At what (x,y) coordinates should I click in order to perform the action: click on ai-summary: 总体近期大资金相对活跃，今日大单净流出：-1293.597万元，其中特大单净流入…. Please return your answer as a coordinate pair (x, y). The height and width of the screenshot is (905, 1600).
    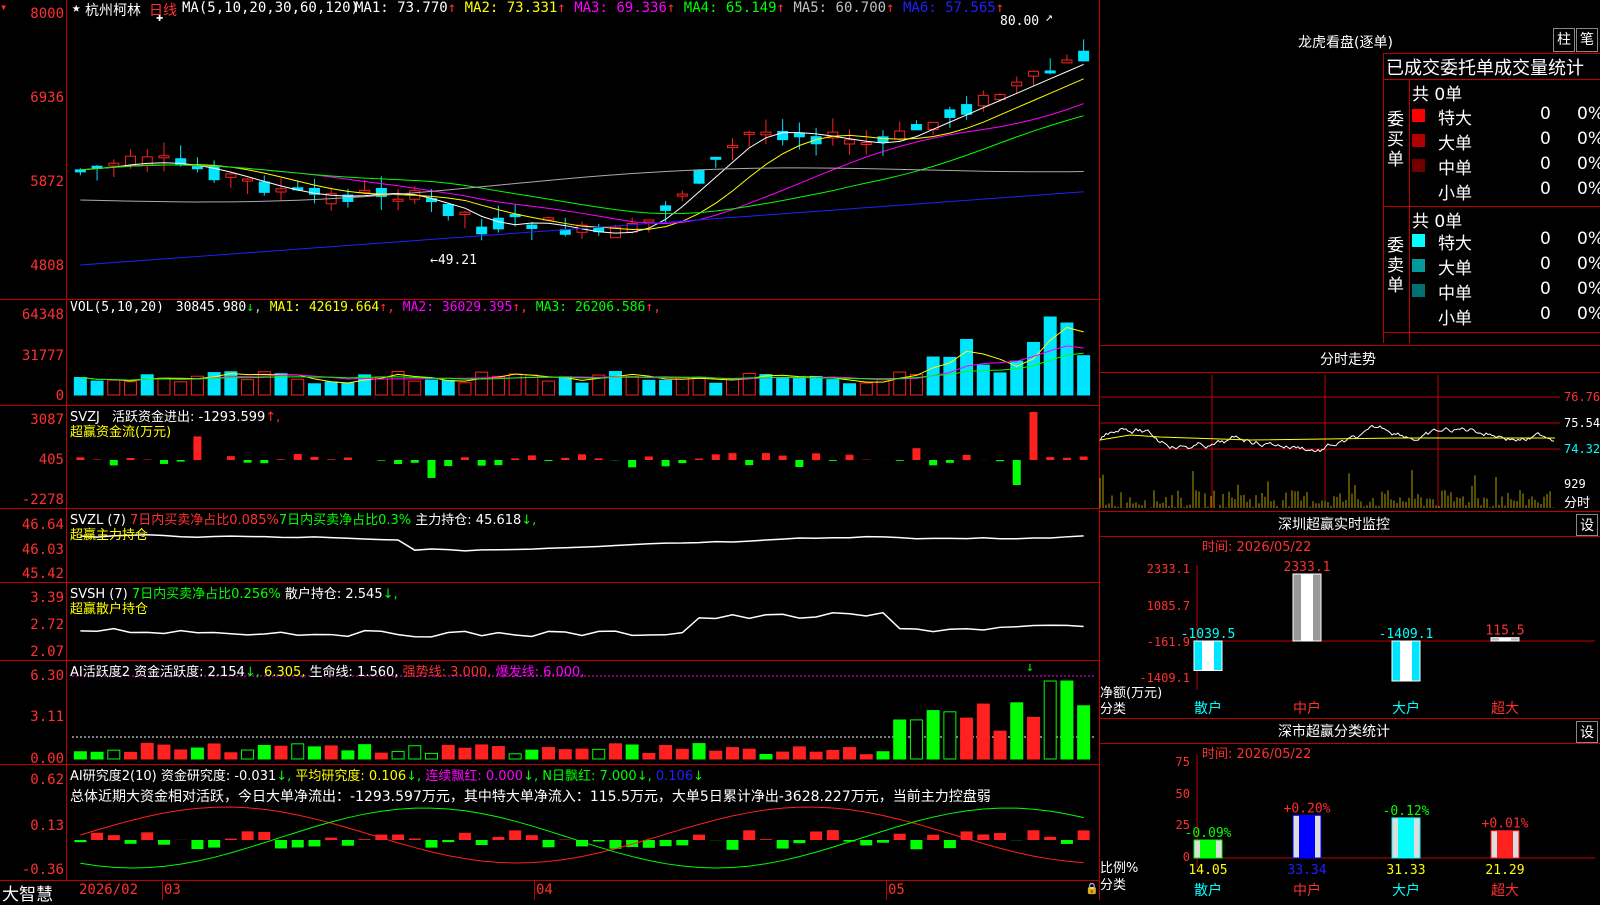
    Looking at the image, I should click on (530, 796).